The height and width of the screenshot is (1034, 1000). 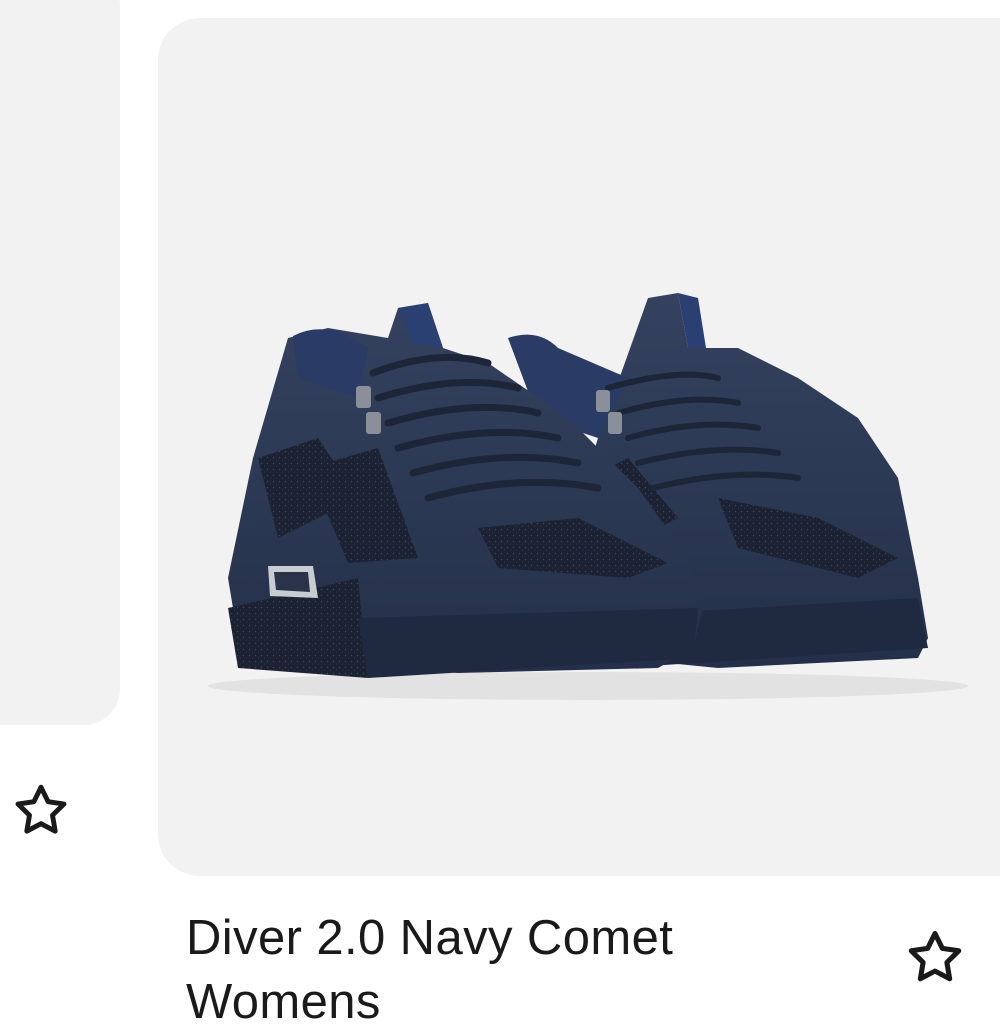 I want to click on favorite-button, so click(x=935, y=958).